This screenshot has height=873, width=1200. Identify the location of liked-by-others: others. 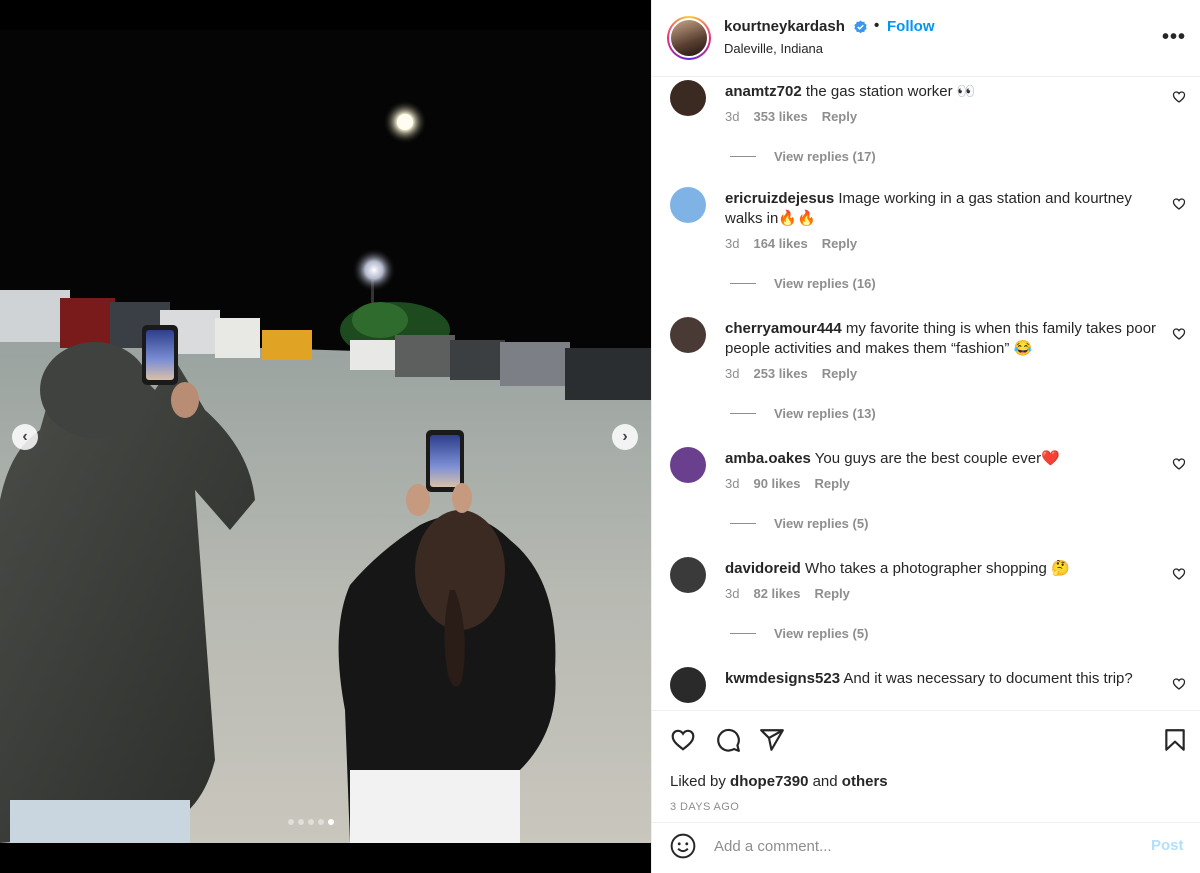
(865, 781).